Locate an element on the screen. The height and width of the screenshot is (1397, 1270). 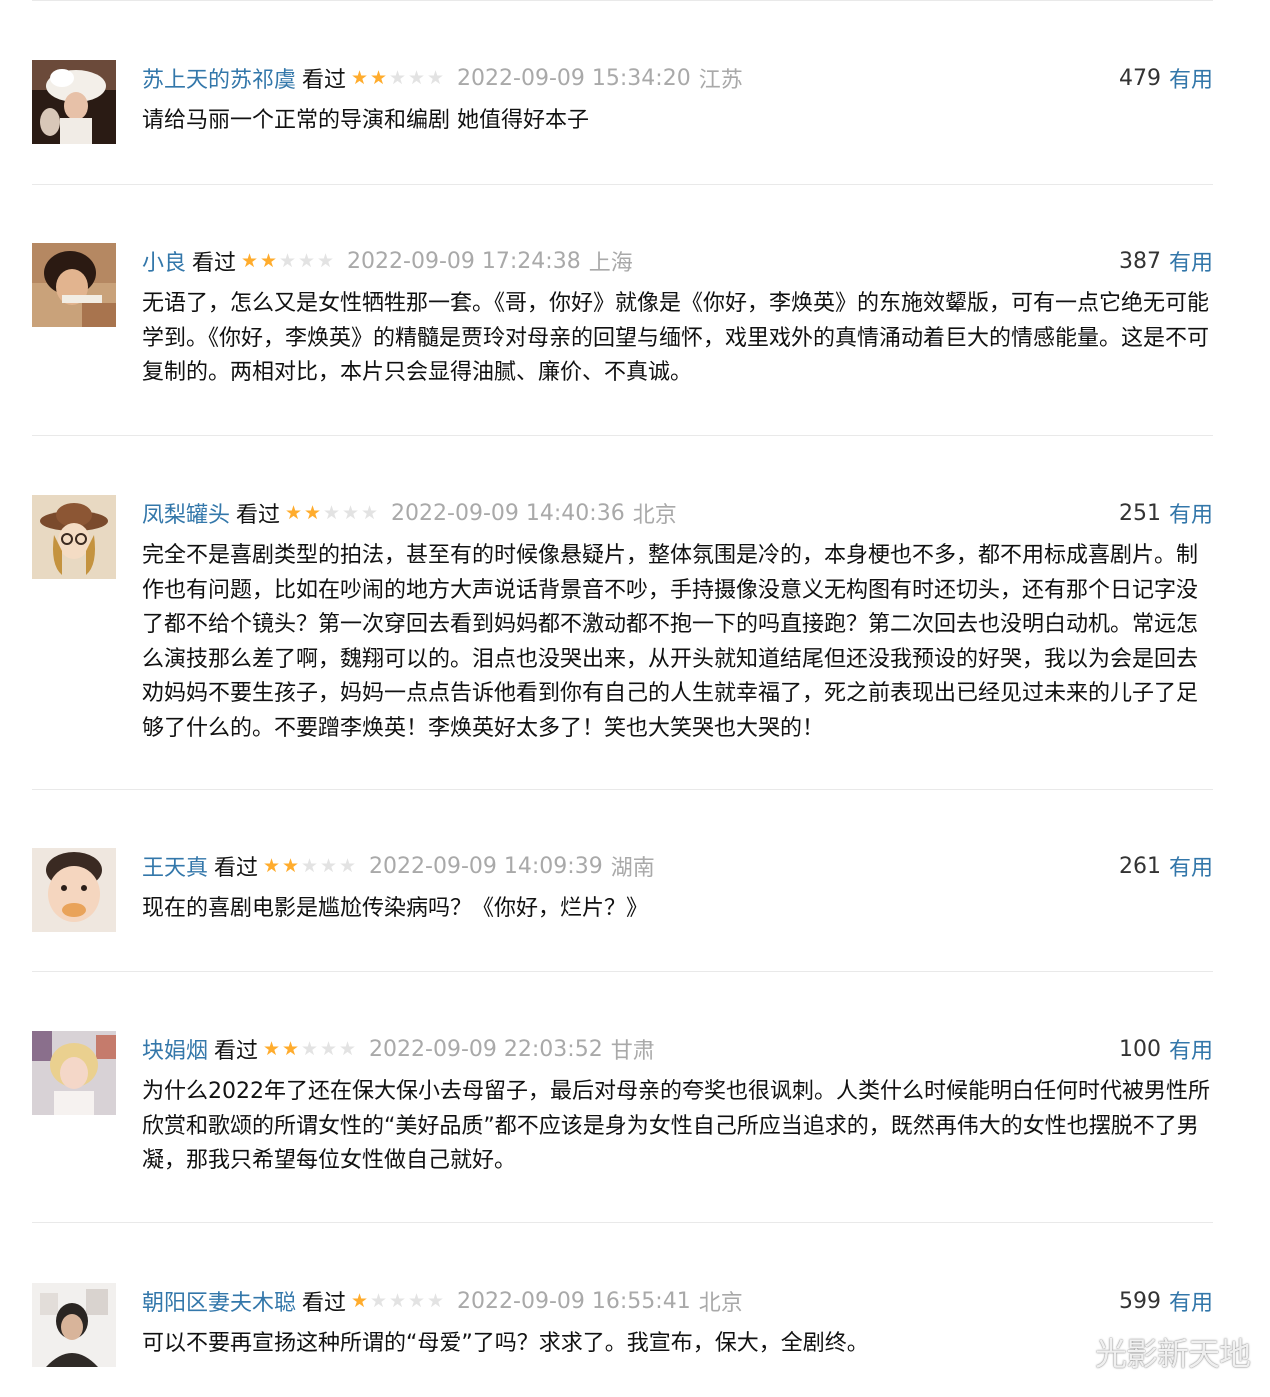
votes: 100 有用 is located at coordinates (1166, 1049).